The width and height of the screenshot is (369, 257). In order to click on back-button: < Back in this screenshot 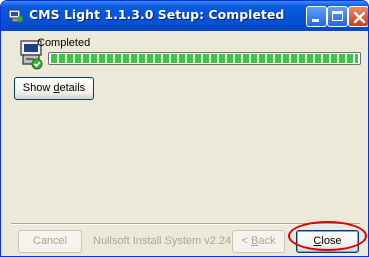, I will do `click(258, 241)`.